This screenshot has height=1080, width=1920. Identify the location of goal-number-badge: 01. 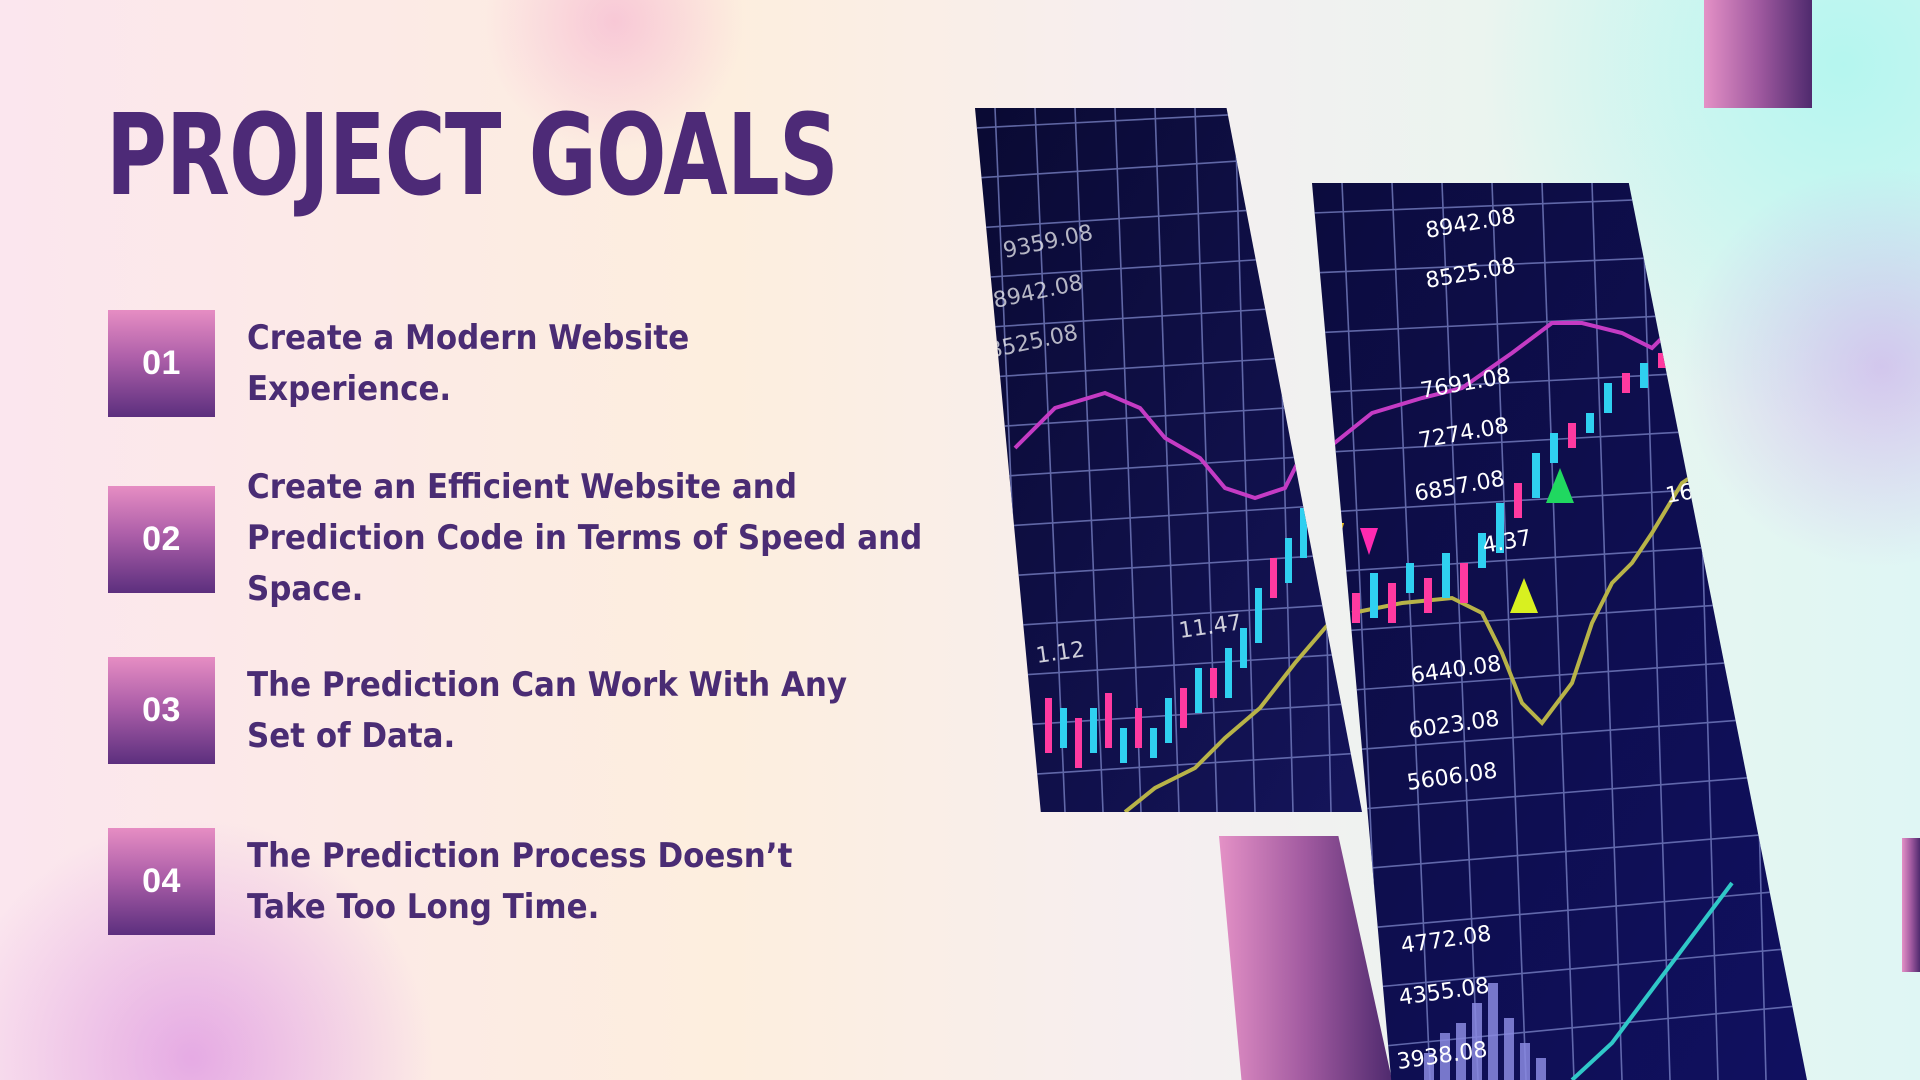
(161, 363).